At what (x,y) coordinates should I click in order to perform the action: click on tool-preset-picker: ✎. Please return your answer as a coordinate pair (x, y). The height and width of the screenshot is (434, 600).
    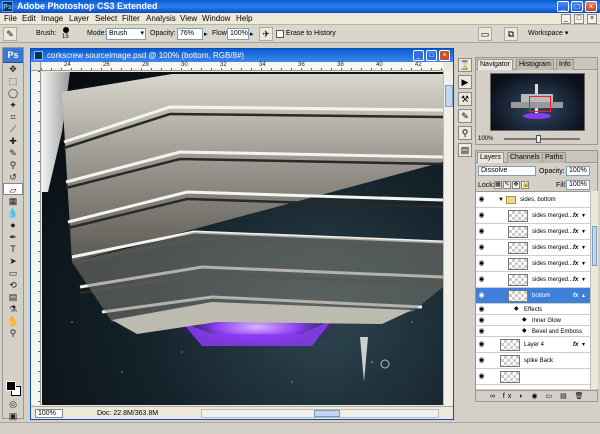
    Looking at the image, I should click on (10, 34).